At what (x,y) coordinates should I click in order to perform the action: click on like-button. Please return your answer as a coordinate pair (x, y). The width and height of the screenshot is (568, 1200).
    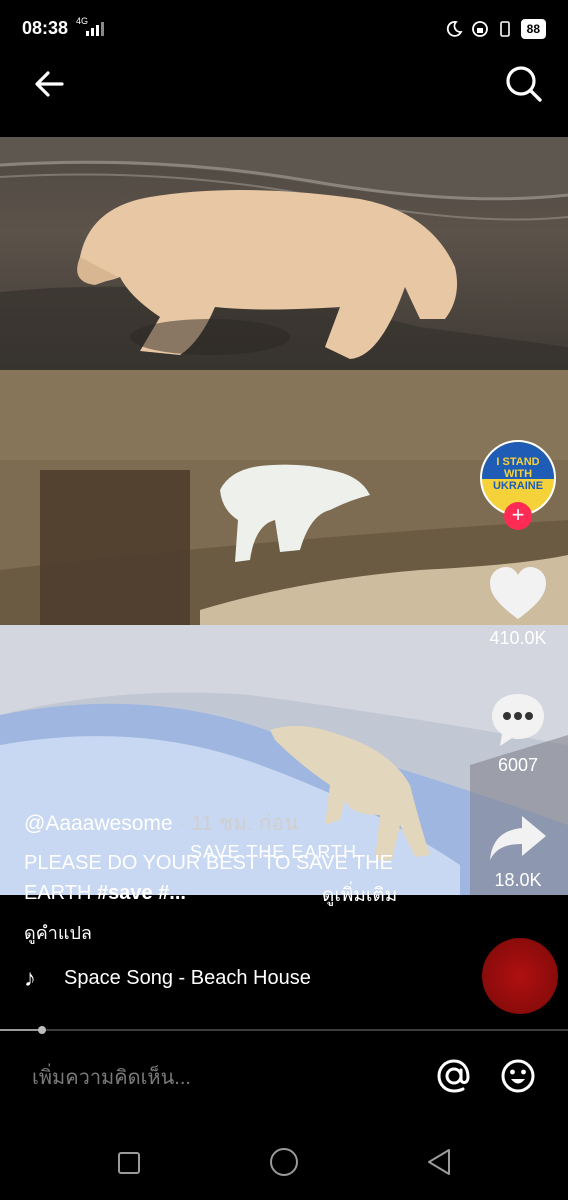
    Looking at the image, I should click on (518, 595).